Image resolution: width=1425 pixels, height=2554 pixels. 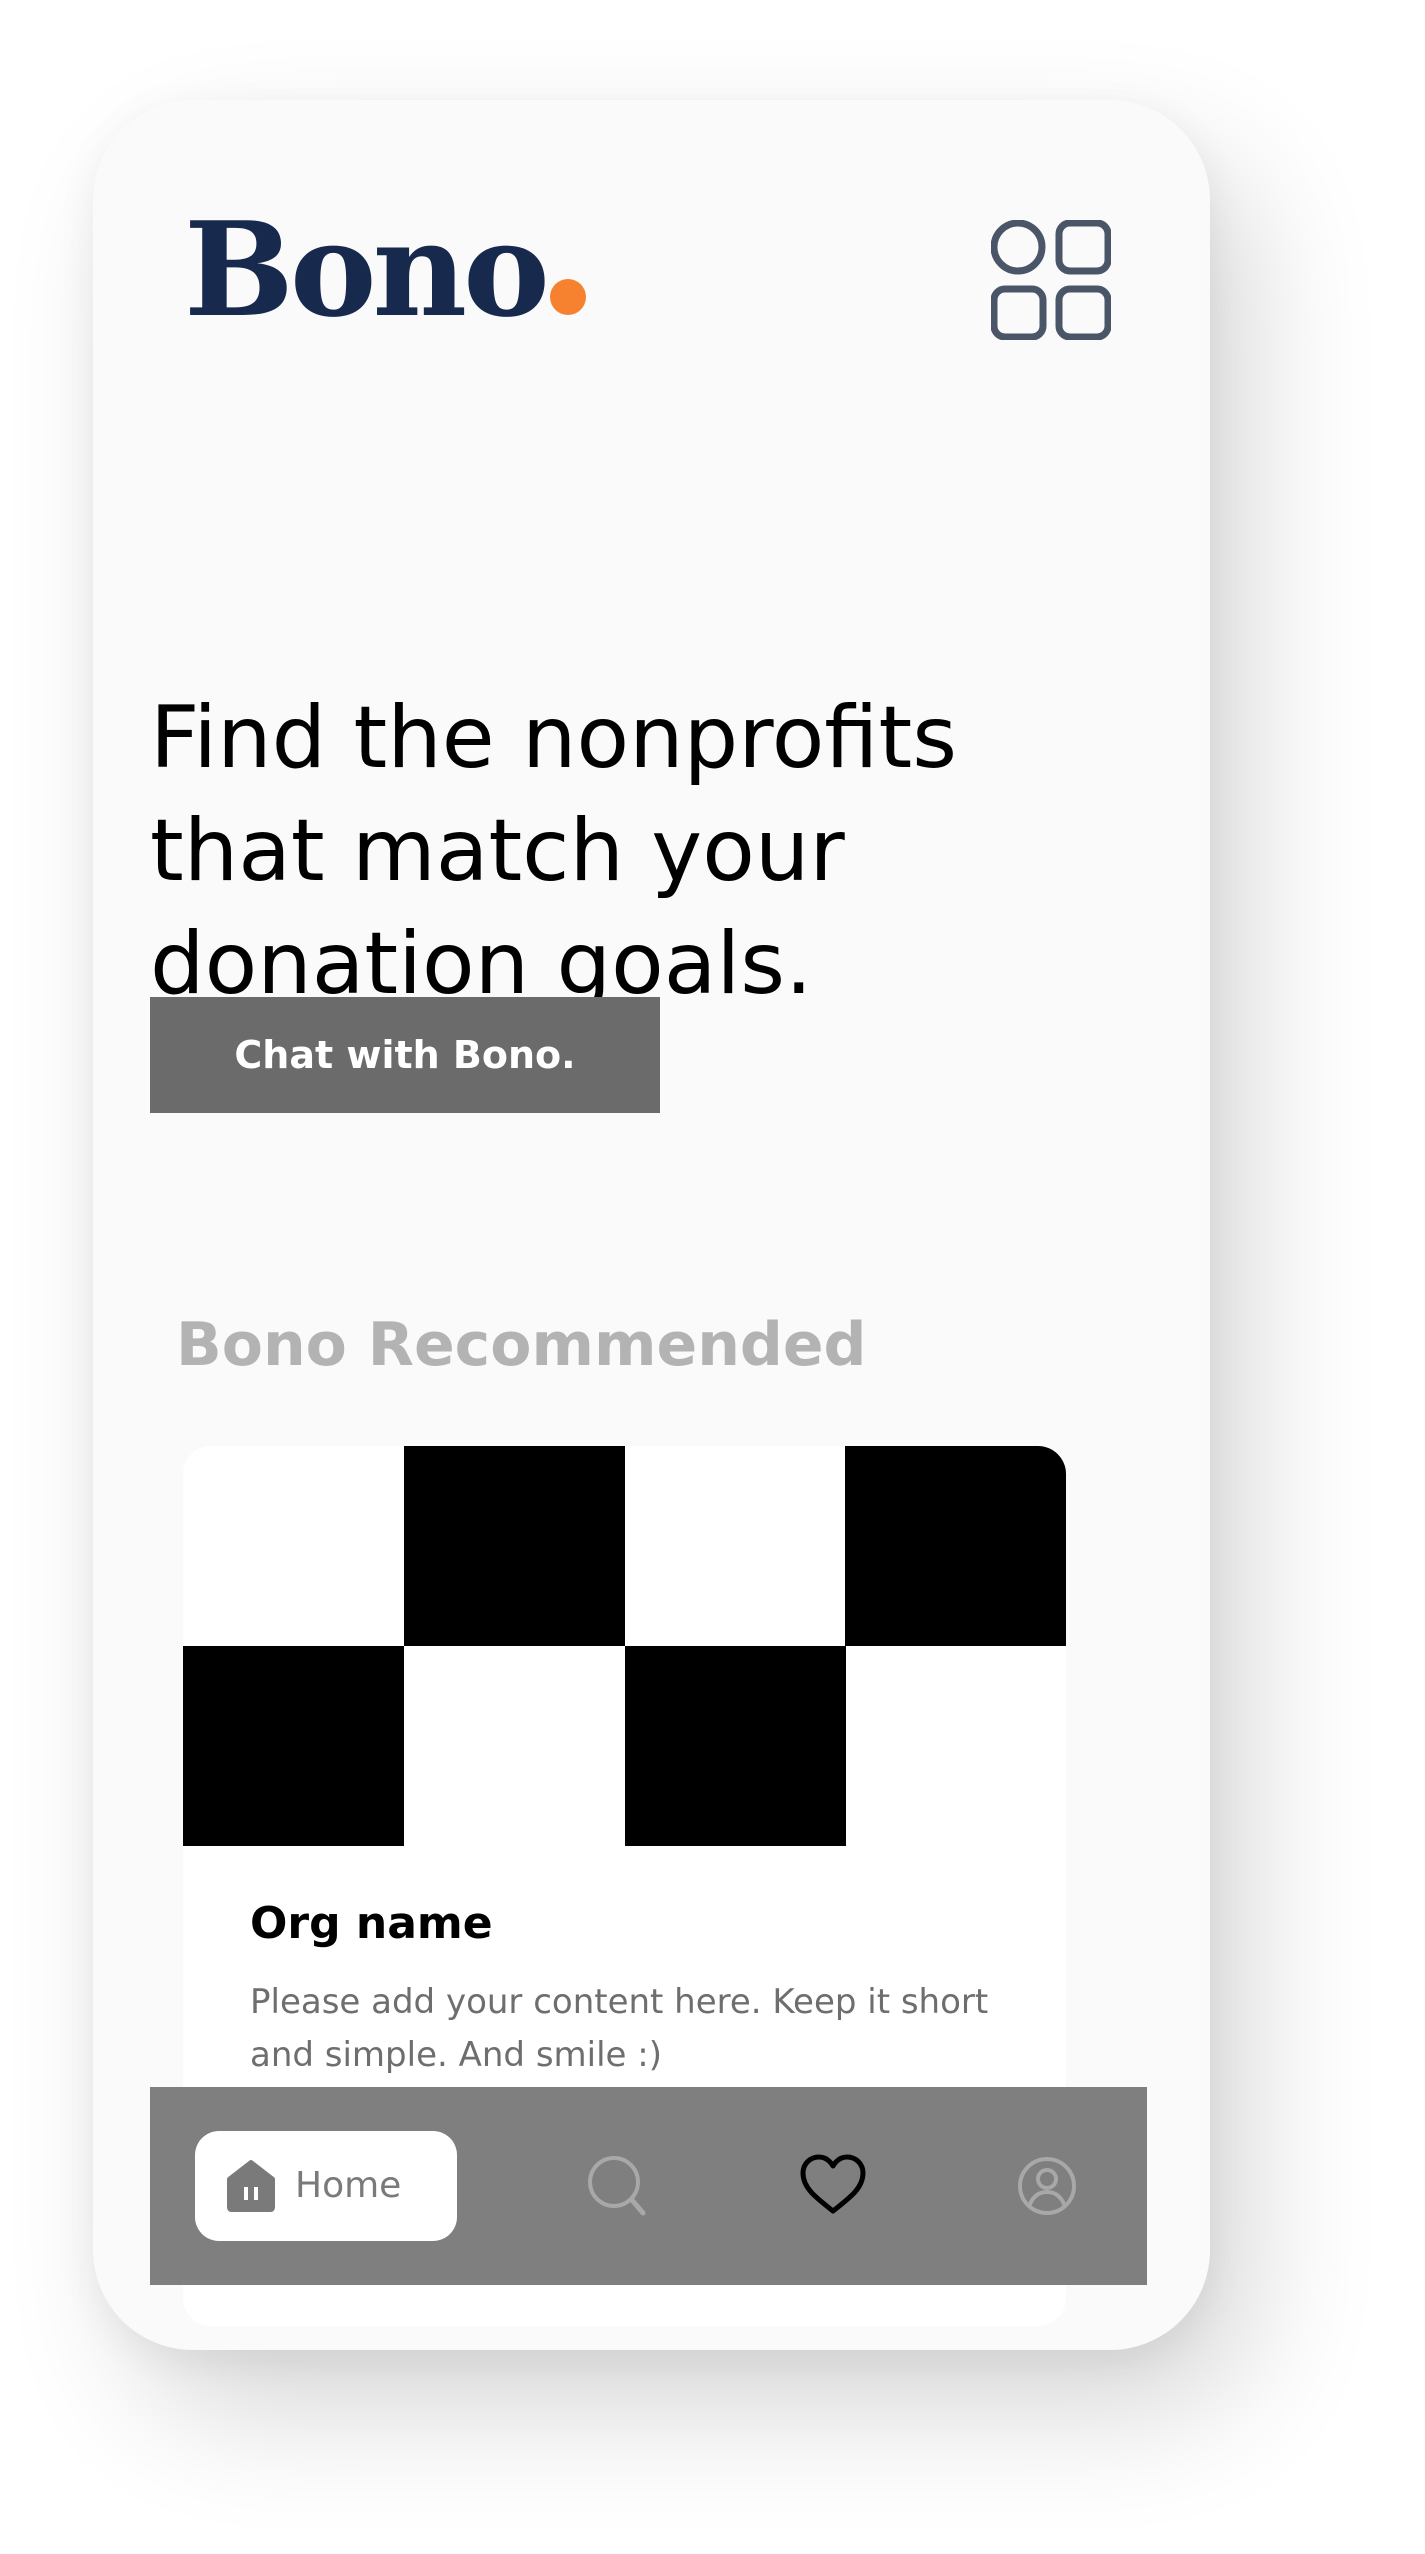 What do you see at coordinates (371, 1923) in the screenshot?
I see `org-name: Org name` at bounding box center [371, 1923].